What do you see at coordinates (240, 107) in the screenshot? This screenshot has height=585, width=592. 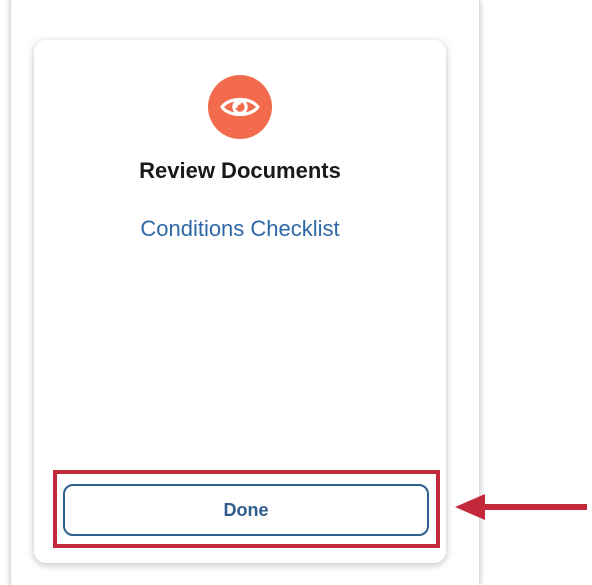 I see `eye-icon` at bounding box center [240, 107].